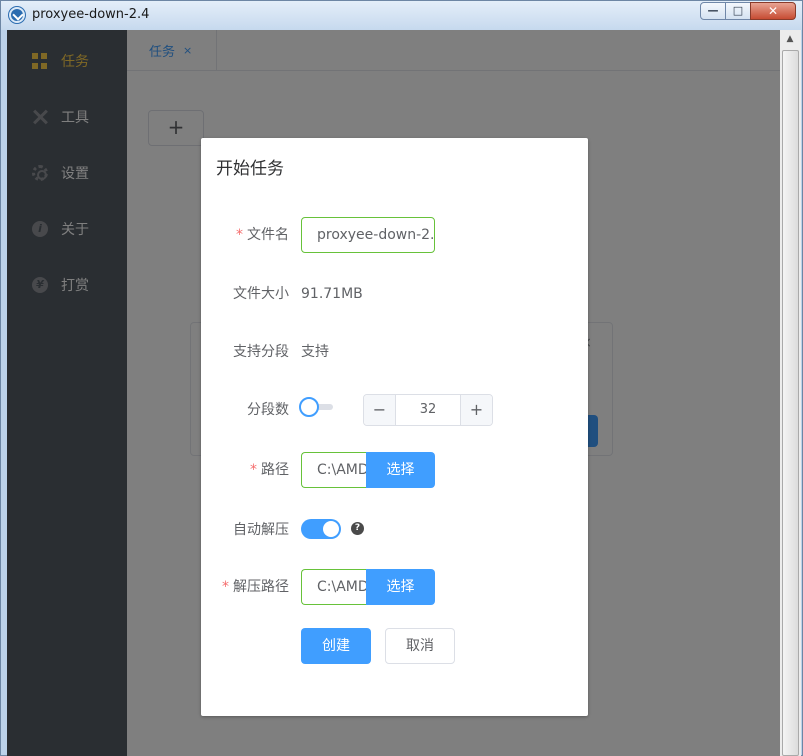 The width and height of the screenshot is (803, 756). I want to click on close-icon: ✕, so click(773, 11).